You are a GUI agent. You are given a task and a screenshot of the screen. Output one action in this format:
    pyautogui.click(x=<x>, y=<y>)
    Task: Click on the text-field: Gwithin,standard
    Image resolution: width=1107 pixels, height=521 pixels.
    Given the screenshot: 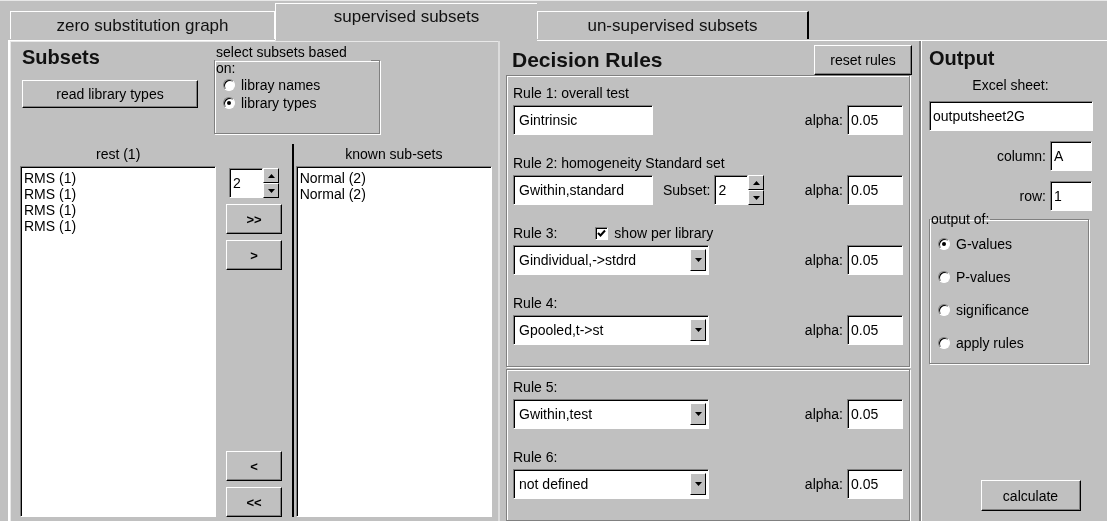 What is the action you would take?
    pyautogui.click(x=583, y=190)
    